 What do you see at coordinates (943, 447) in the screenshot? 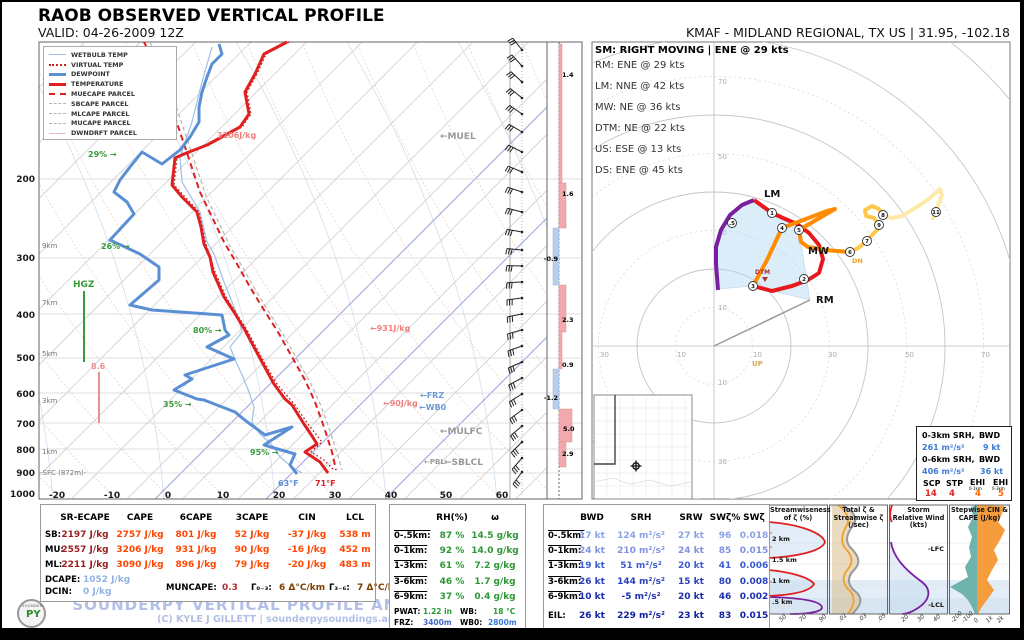
I see `srh3-value: 261 m²/s²` at bounding box center [943, 447].